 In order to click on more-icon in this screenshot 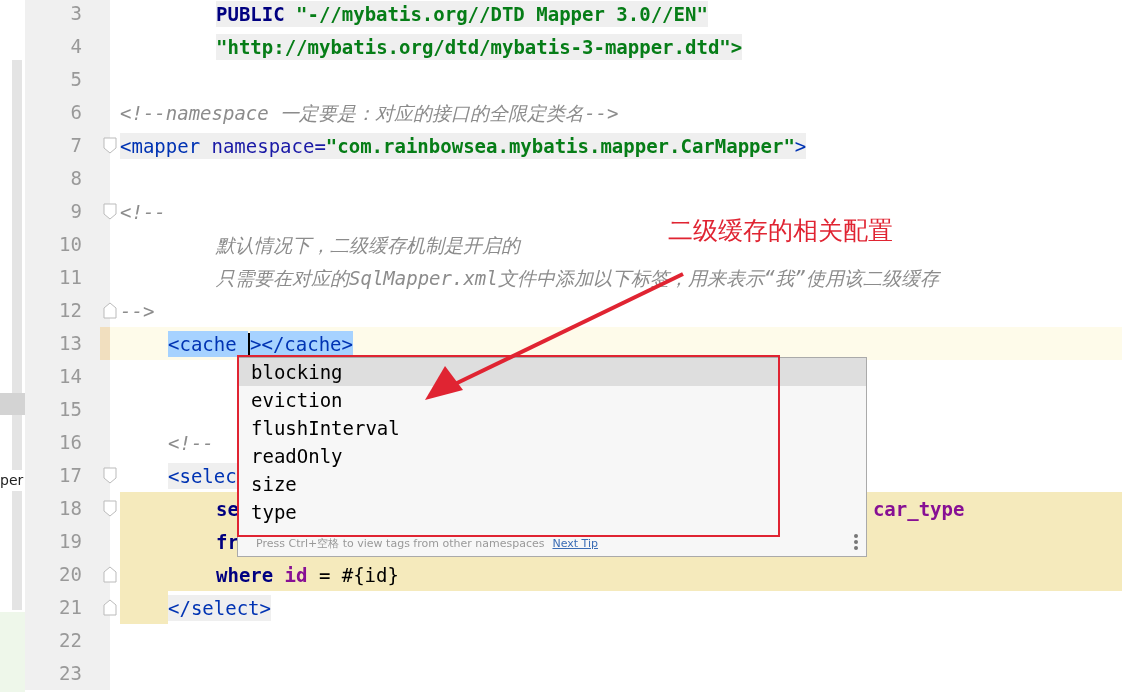, I will do `click(856, 542)`.